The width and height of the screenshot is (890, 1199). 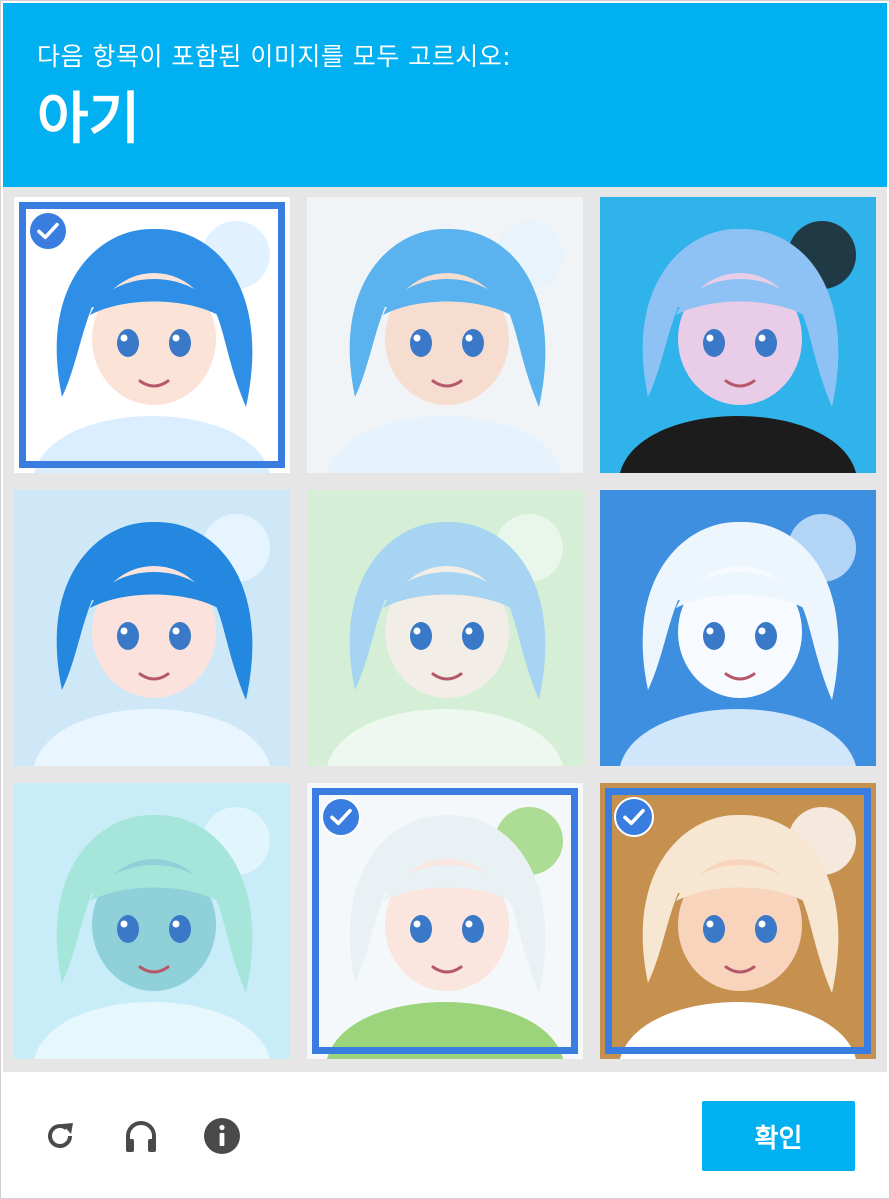 What do you see at coordinates (222, 1136) in the screenshot?
I see `info-icon` at bounding box center [222, 1136].